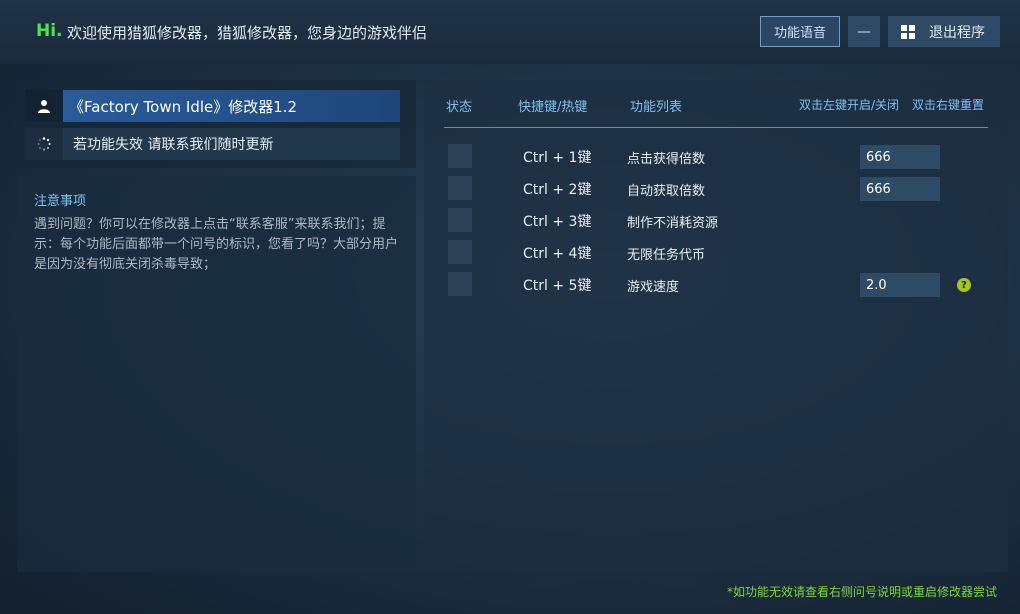 The image size is (1020, 614). I want to click on exit-button-label: 退出程序, so click(957, 32).